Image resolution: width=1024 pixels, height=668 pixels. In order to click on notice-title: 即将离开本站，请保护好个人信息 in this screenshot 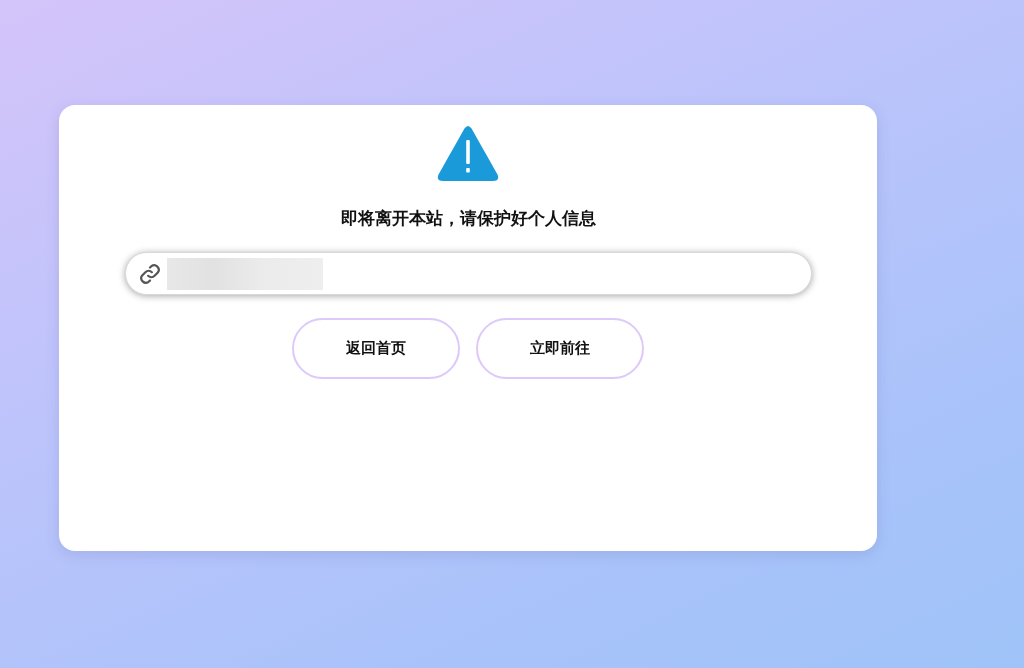, I will do `click(468, 218)`.